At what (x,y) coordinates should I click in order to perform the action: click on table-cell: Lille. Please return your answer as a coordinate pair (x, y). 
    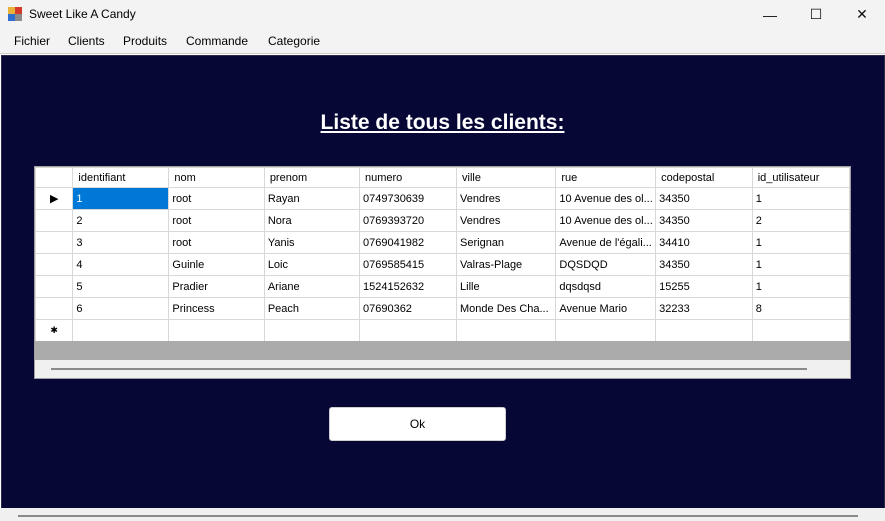
    Looking at the image, I should click on (506, 286).